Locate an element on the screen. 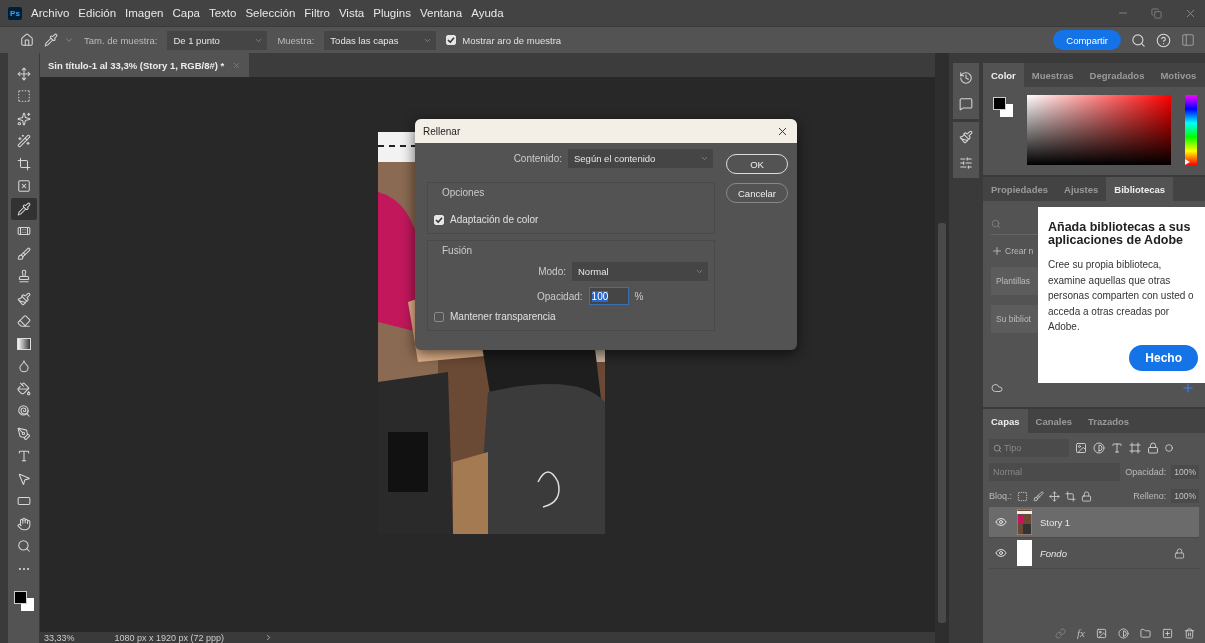 Image resolution: width=1205 pixels, height=643 pixels. effects-button: fx is located at coordinates (1081, 633).